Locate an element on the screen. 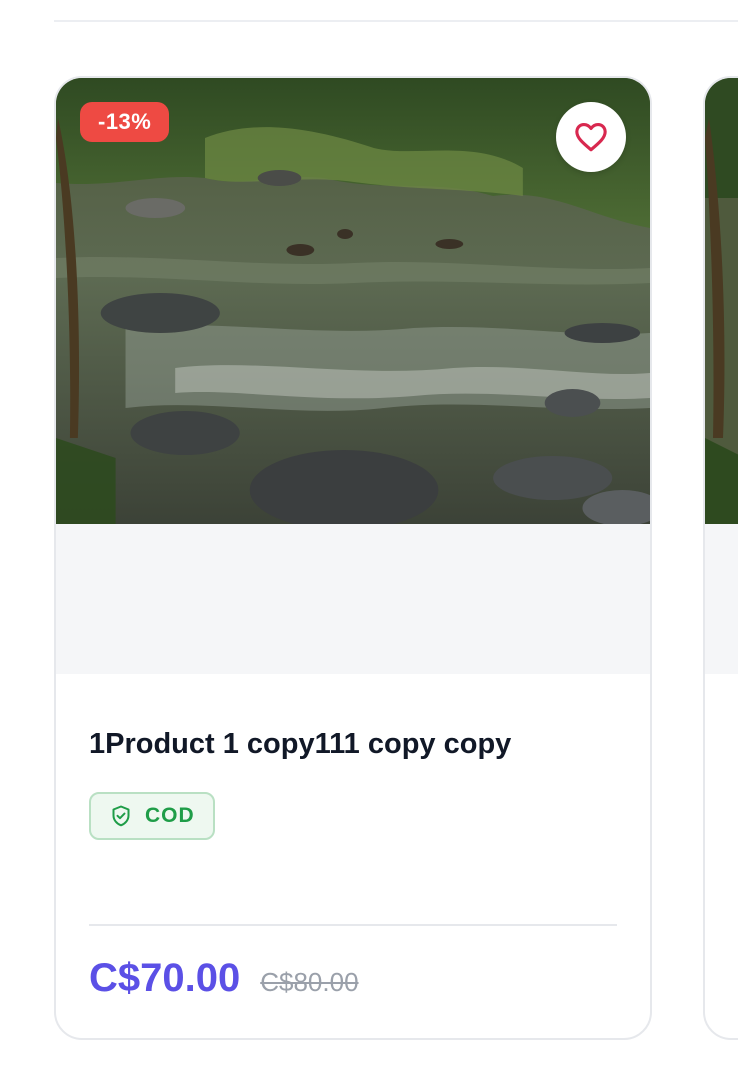  cod-label: COD is located at coordinates (170, 815).